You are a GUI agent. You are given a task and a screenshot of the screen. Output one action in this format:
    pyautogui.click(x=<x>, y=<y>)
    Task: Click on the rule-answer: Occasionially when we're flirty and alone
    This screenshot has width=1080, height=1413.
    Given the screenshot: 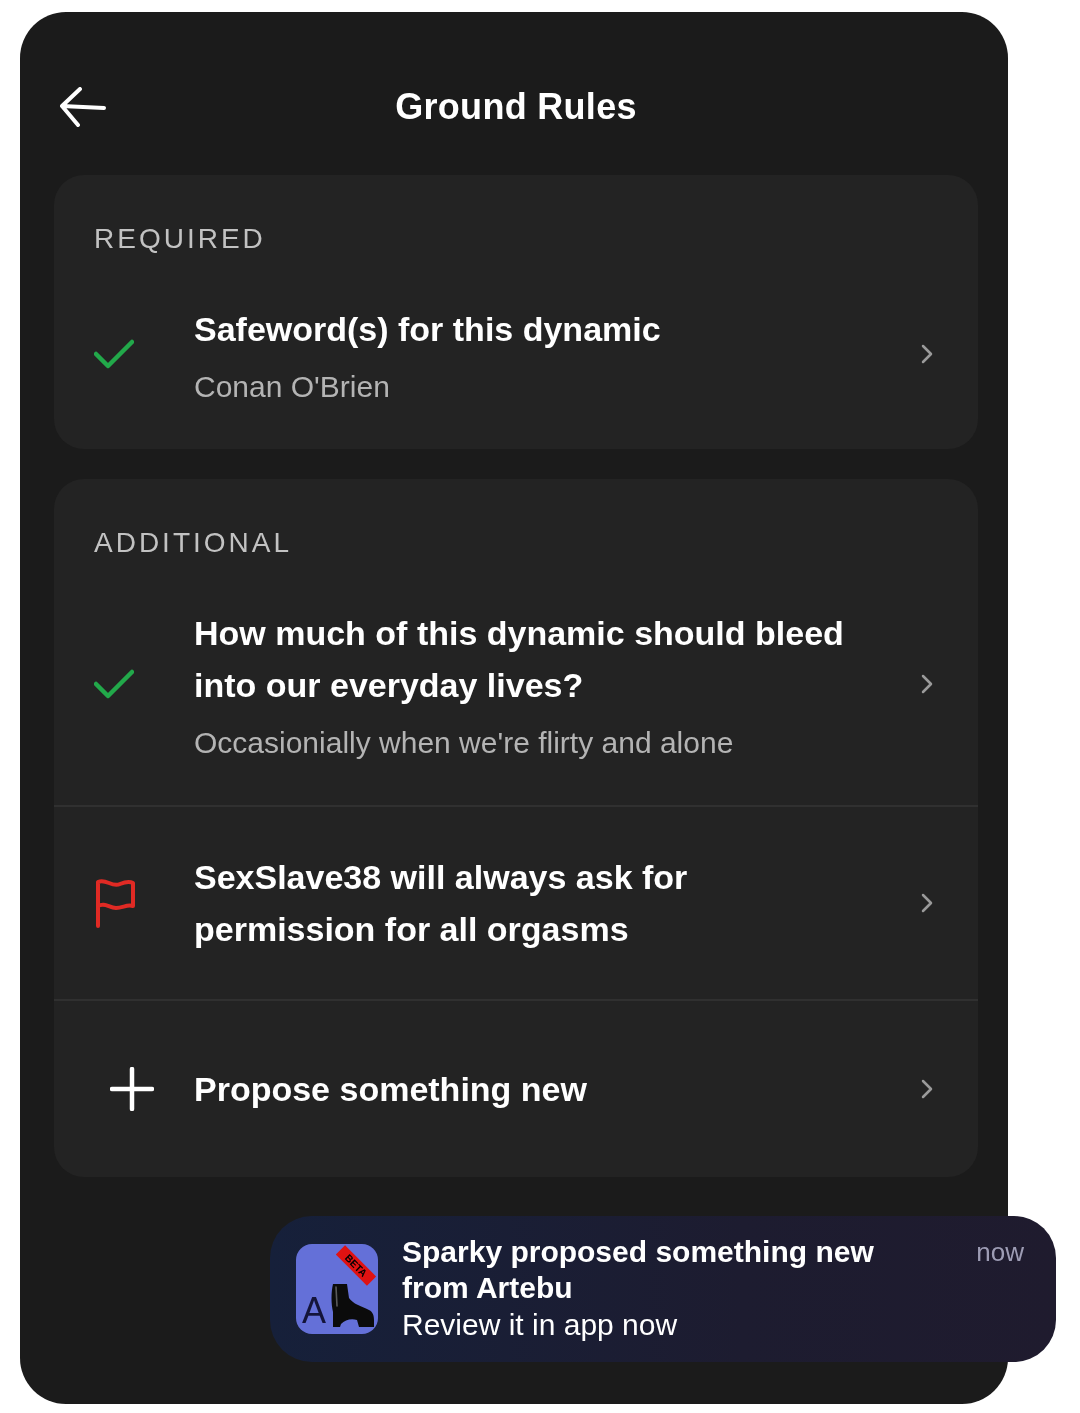 What is the action you would take?
    pyautogui.click(x=464, y=743)
    